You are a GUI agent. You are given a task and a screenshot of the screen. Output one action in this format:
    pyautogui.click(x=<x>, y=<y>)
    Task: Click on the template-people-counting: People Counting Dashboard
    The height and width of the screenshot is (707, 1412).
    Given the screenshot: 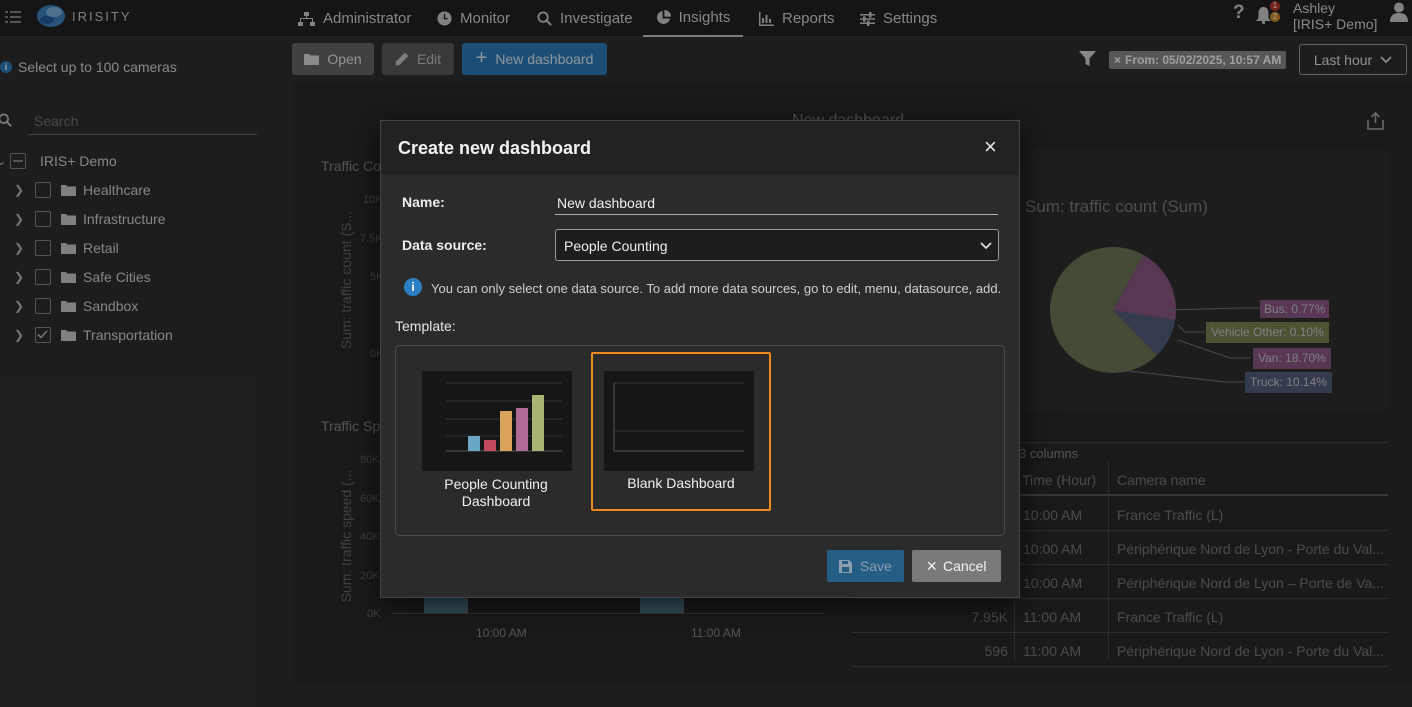 What is the action you would take?
    pyautogui.click(x=497, y=439)
    